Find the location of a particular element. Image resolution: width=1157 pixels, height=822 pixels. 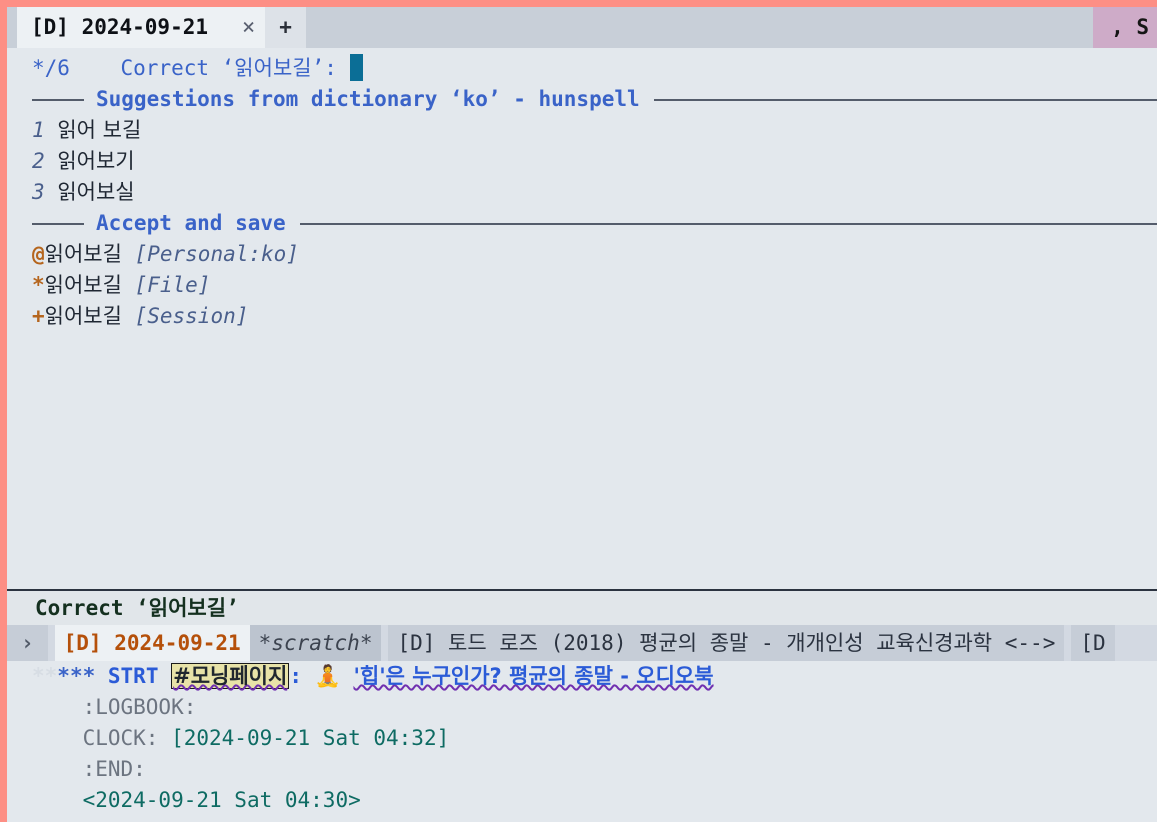

suggestion-key: 3 is located at coordinates (38, 192).